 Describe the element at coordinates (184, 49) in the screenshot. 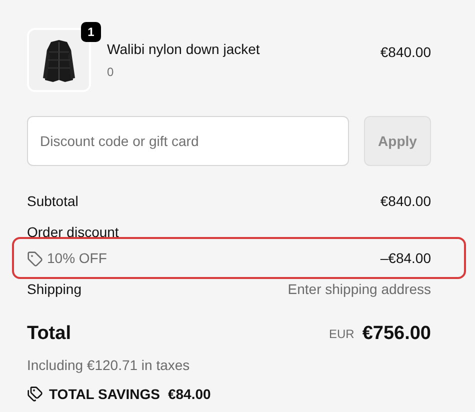

I see `product-name: Walibi nylon down jacket` at that location.